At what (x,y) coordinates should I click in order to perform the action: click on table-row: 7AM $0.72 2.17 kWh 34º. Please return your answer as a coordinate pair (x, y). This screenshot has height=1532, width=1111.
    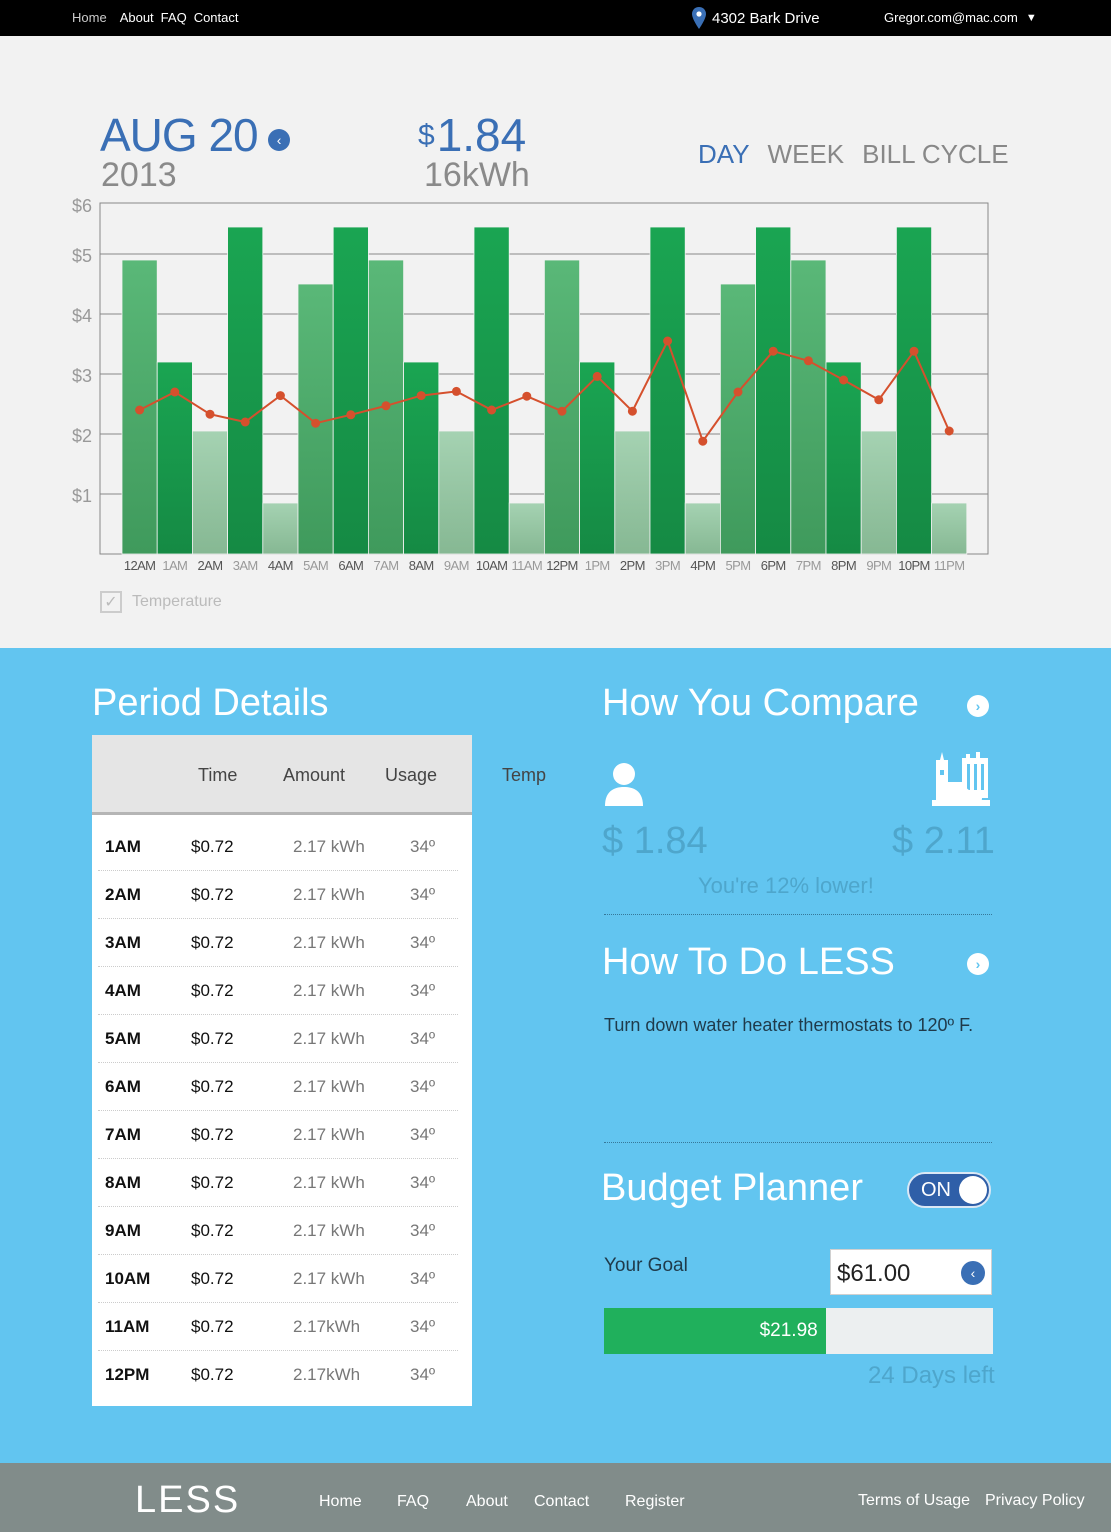
    Looking at the image, I should click on (278, 1135).